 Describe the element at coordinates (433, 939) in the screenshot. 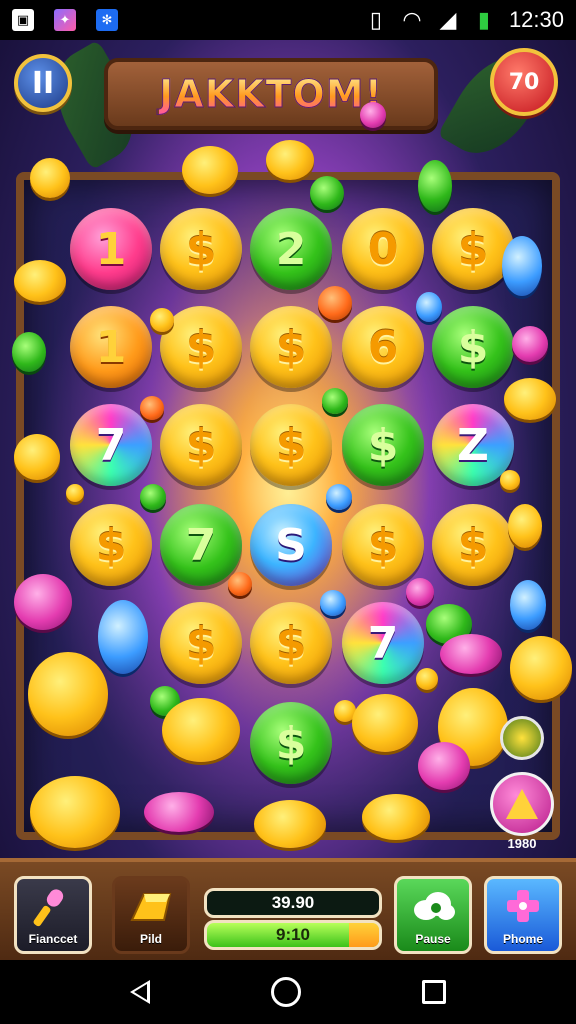

I see `pause-action-label: Pause` at that location.